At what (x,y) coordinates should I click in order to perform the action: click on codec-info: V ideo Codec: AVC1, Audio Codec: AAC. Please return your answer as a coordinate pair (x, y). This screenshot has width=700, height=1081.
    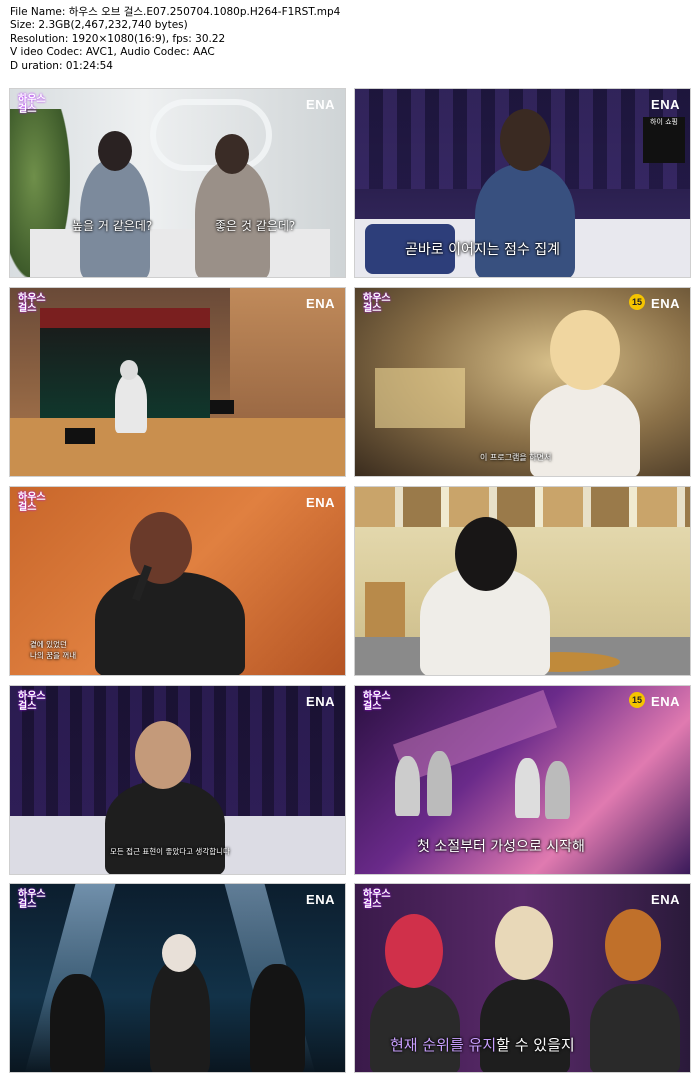
    Looking at the image, I should click on (112, 52).